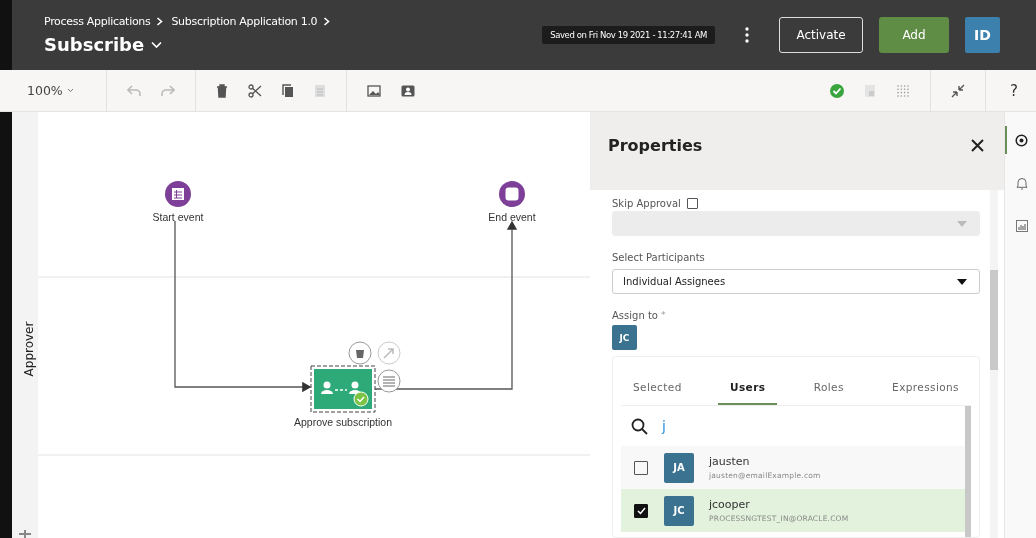  What do you see at coordinates (287, 90) in the screenshot?
I see `copy-icon` at bounding box center [287, 90].